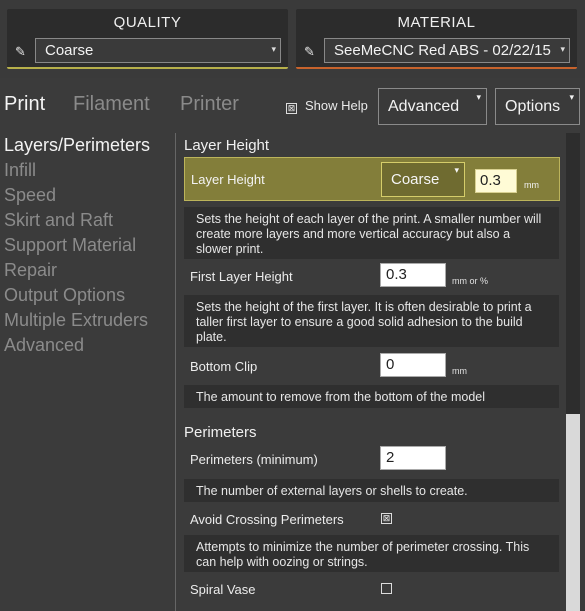 The width and height of the screenshot is (585, 611). Describe the element at coordinates (86, 345) in the screenshot. I see `sidebar-item-advanced: Advanced` at that location.